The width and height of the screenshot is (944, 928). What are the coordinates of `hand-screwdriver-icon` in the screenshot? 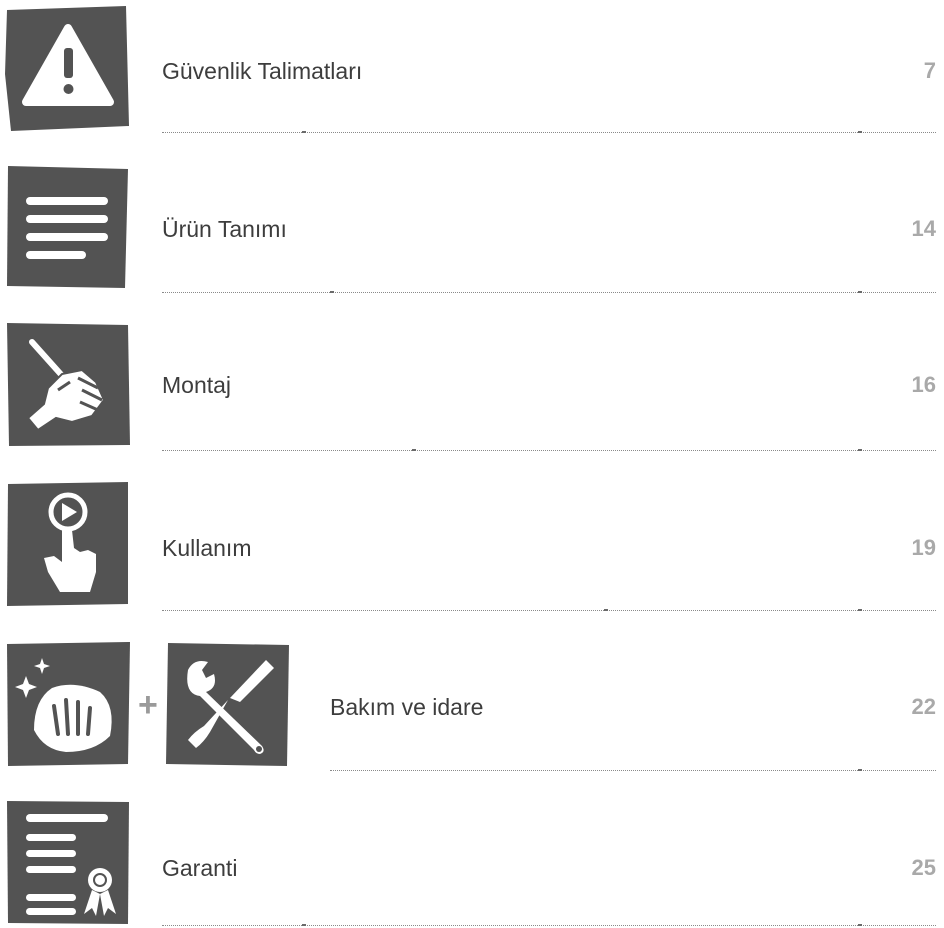 It's located at (68, 384).